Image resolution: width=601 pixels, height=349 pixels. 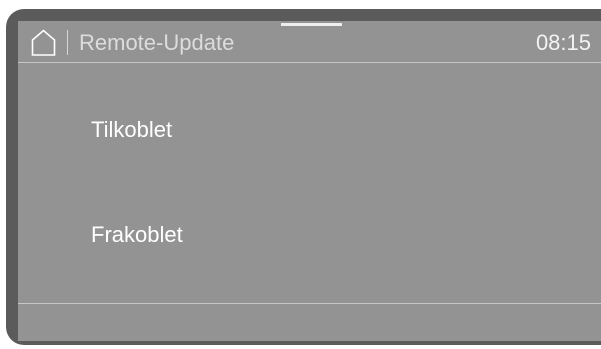 I want to click on page-title: Remote-Update, so click(x=157, y=42).